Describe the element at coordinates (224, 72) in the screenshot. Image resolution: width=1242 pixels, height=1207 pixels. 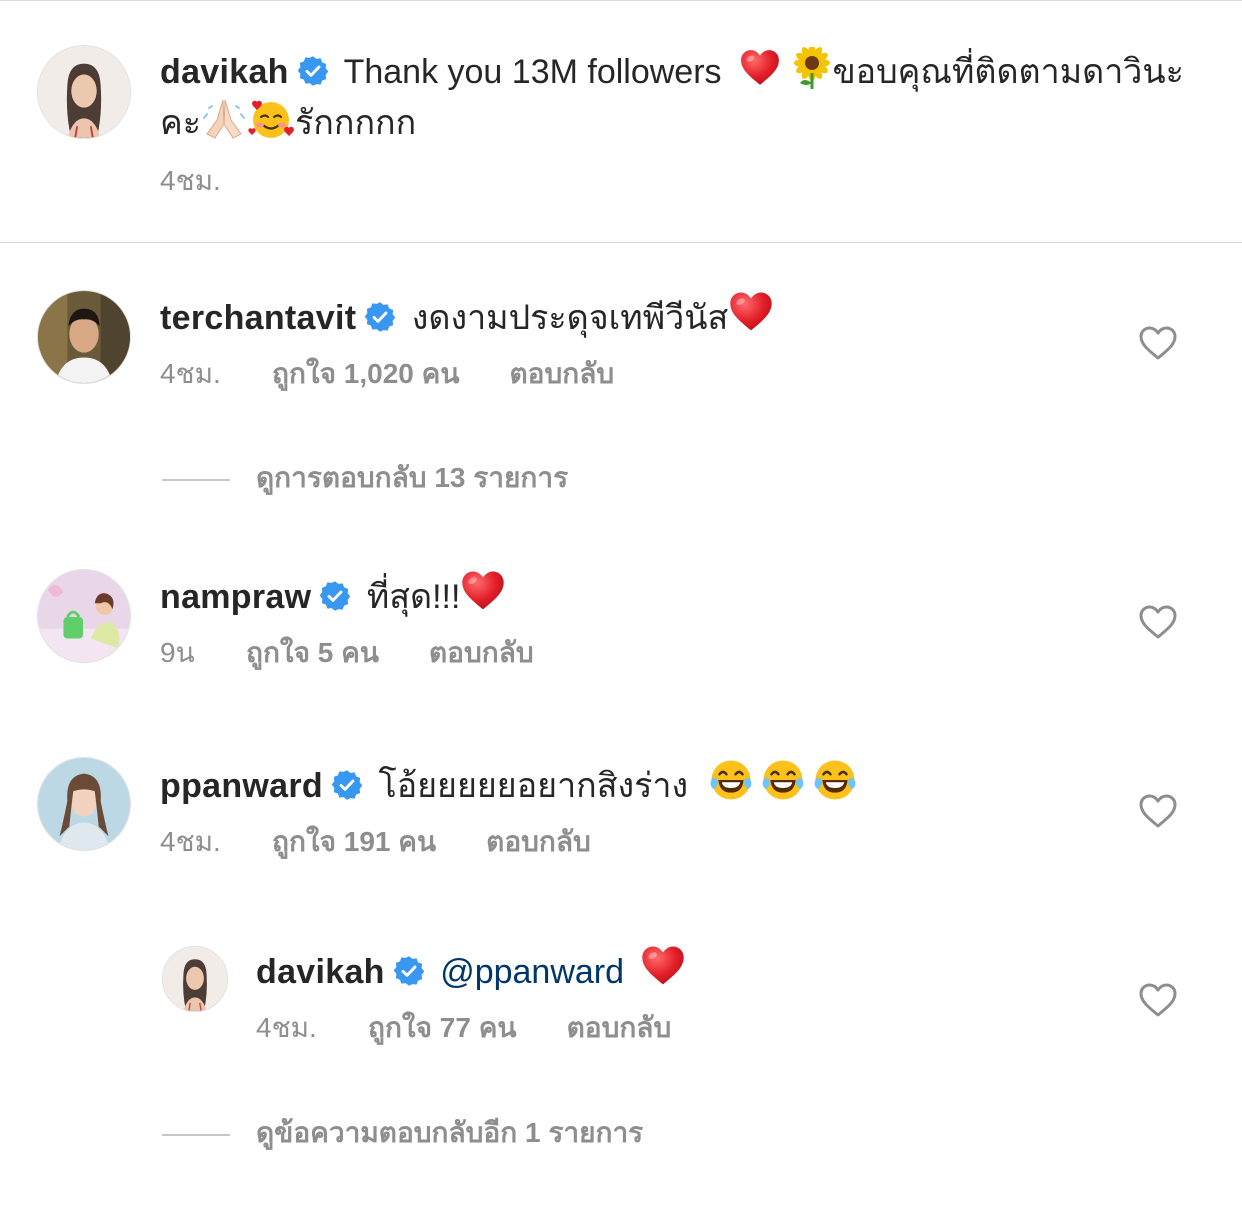
I see `caption-username: davikah` at that location.